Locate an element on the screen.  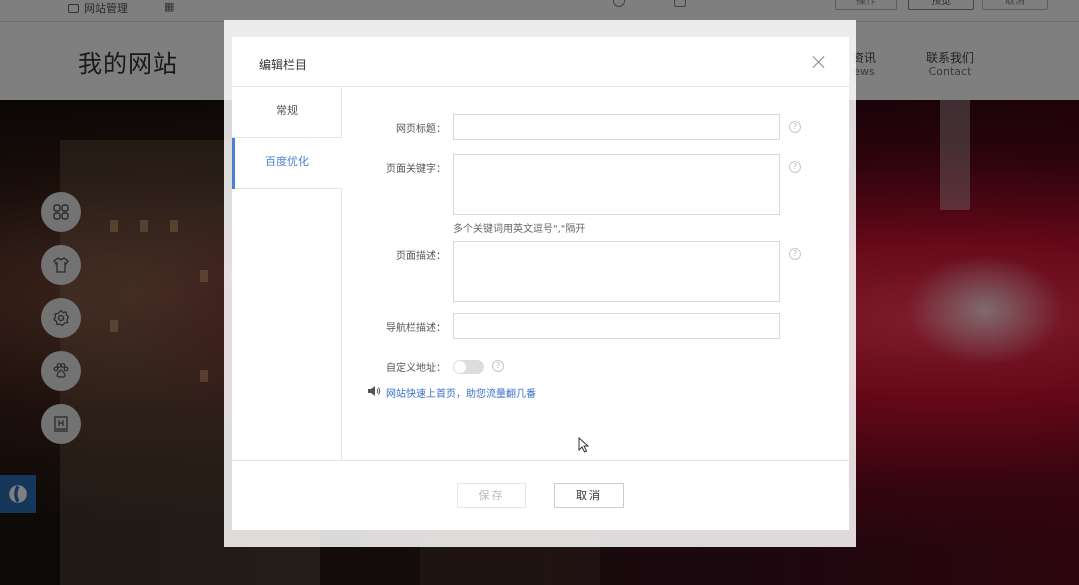
custom-url-toggle is located at coordinates (468, 367).